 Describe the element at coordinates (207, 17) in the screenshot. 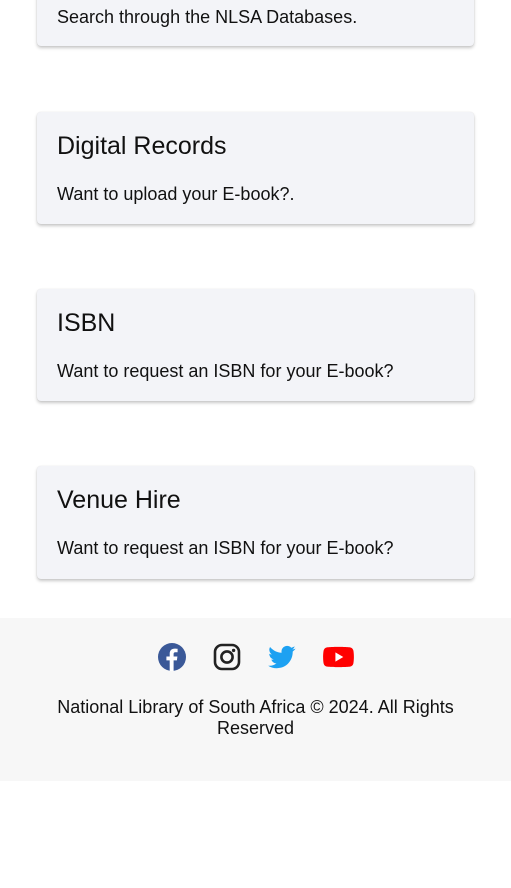

I see `card-description: Search through the NLSA Databases.` at that location.